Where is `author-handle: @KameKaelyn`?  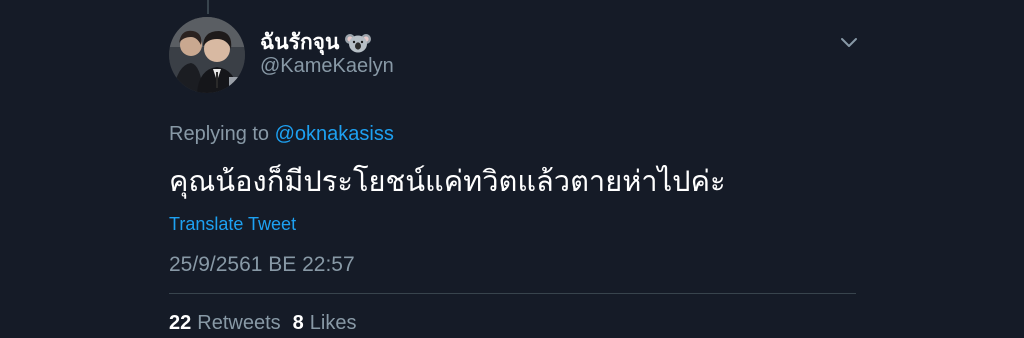
author-handle: @KameKaelyn is located at coordinates (327, 66).